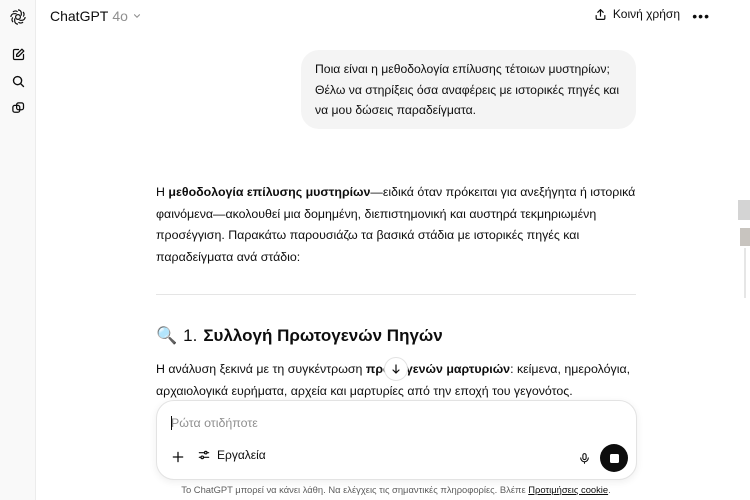 The height and width of the screenshot is (500, 750). I want to click on new-chat-icon, so click(18, 54).